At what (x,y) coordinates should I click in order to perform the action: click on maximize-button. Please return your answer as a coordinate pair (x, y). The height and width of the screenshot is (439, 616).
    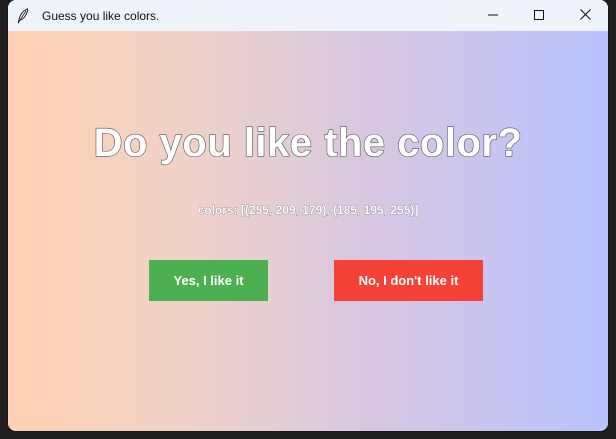
    Looking at the image, I should click on (539, 15).